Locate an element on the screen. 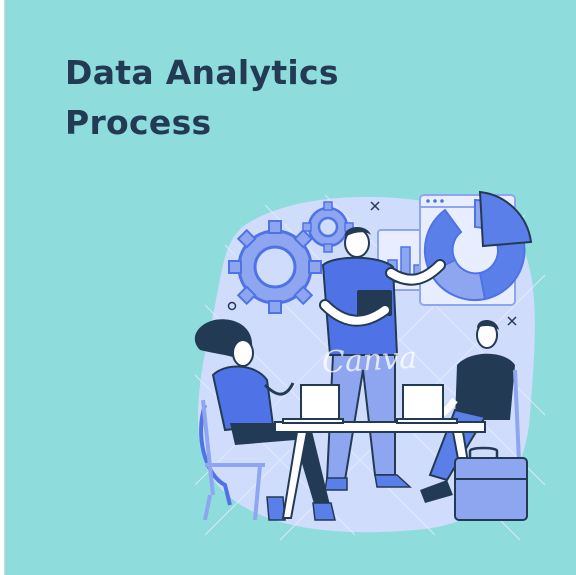 The height and width of the screenshot is (575, 576). title-line-2: Process is located at coordinates (138, 122).